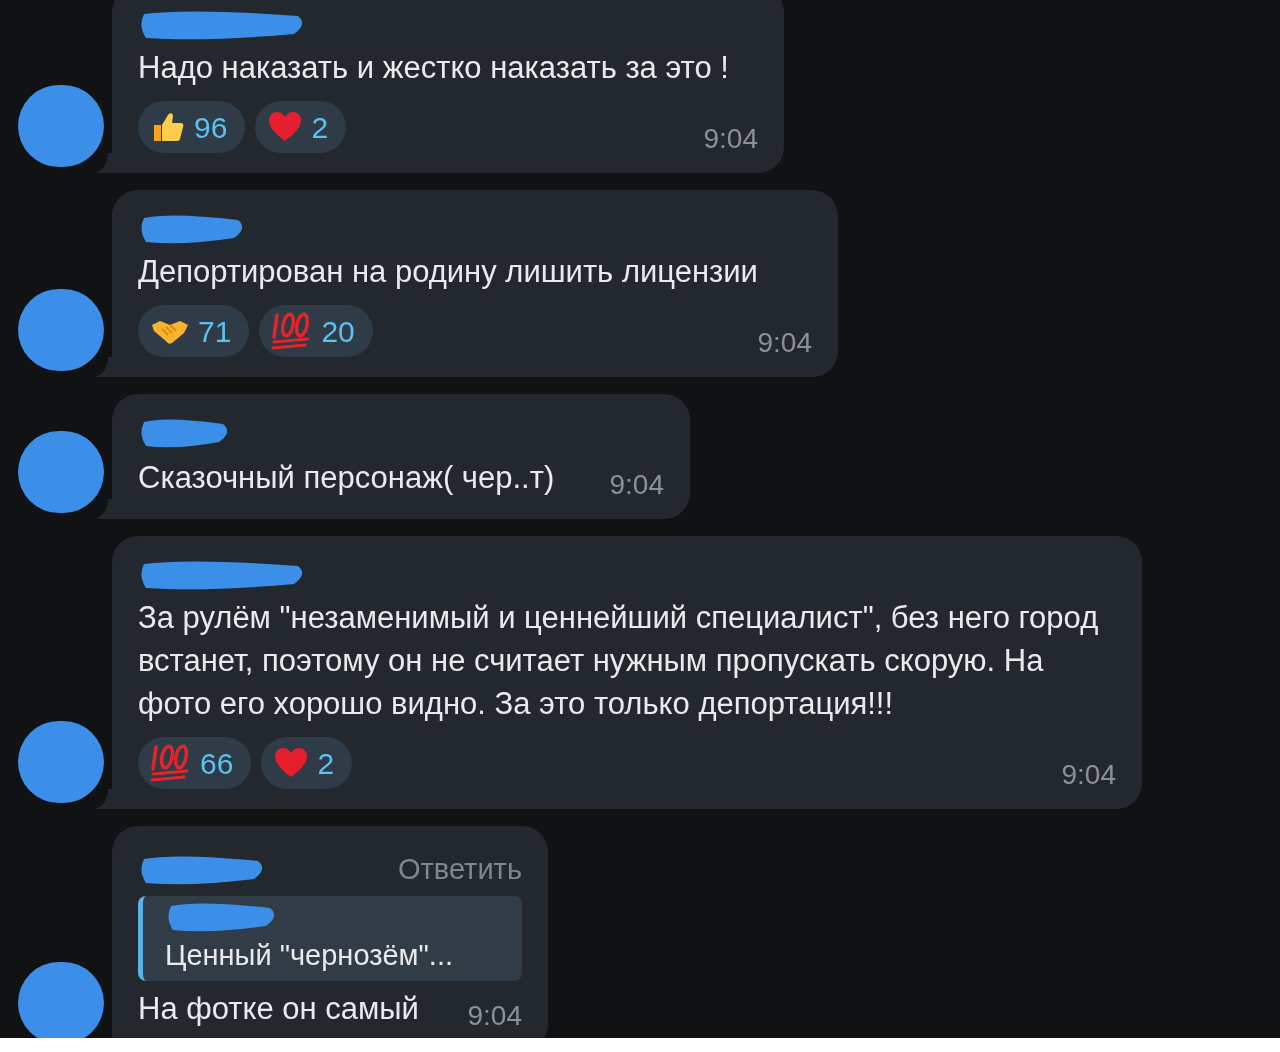  What do you see at coordinates (194, 331) in the screenshot?
I see `reaction-chip: 71` at bounding box center [194, 331].